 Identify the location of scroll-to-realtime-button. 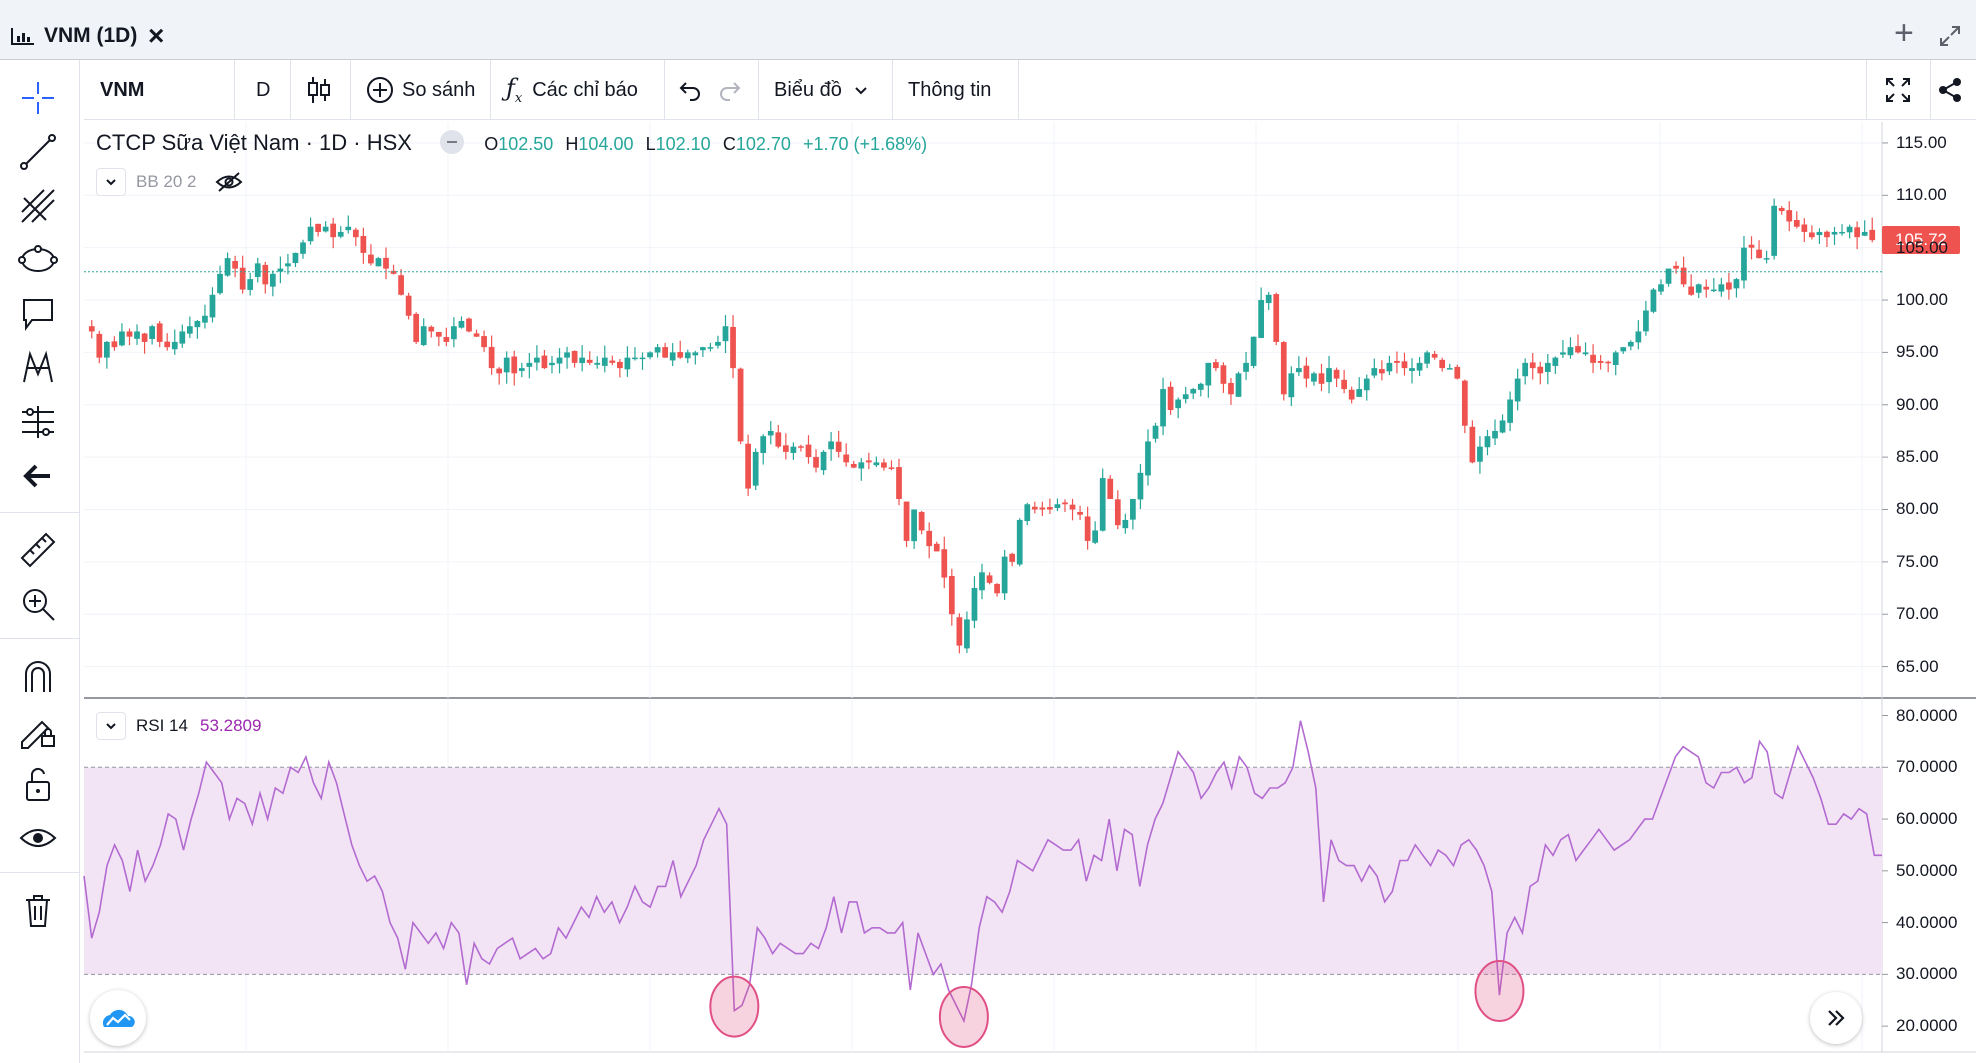
(1836, 1018).